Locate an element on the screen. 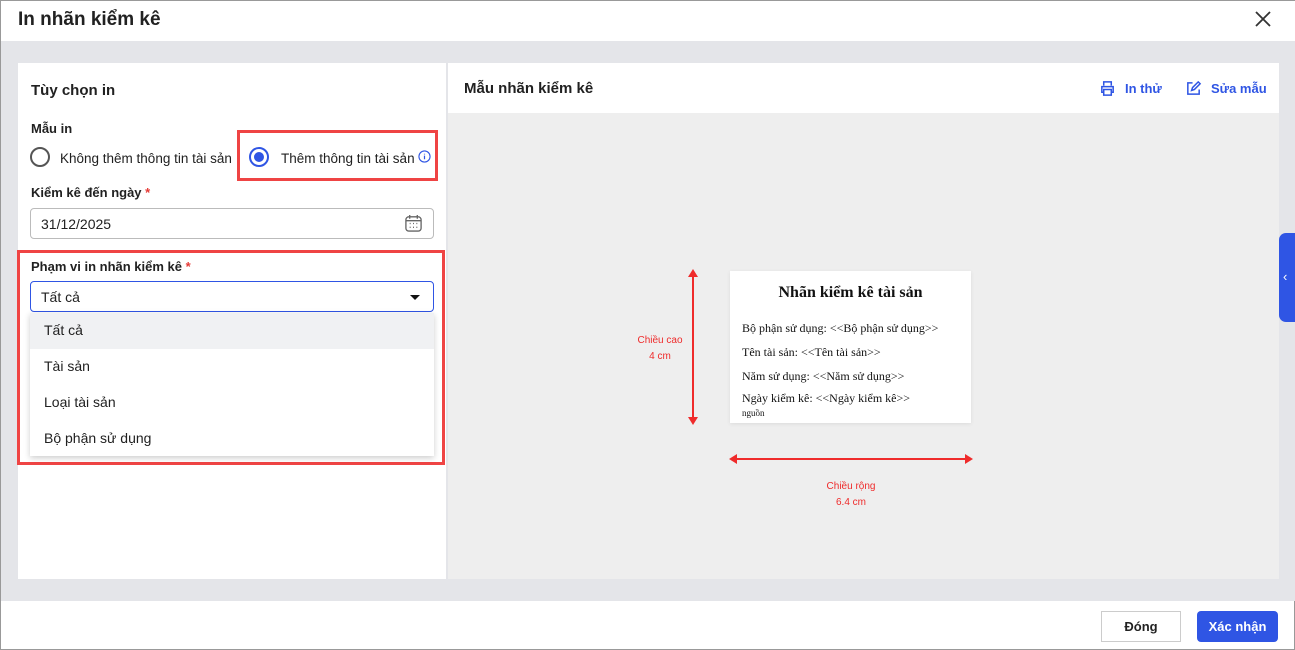 This screenshot has height=650, width=1295. chevron-left-icon: ‹ is located at coordinates (1285, 276).